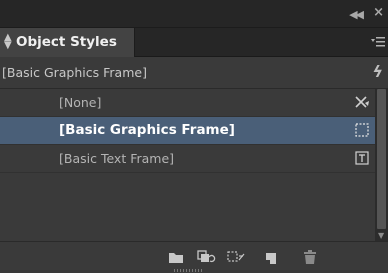 This screenshot has width=388, height=273. I want to click on panel-tabstrip: ▲ ▼ Object Styles, so click(194, 42).